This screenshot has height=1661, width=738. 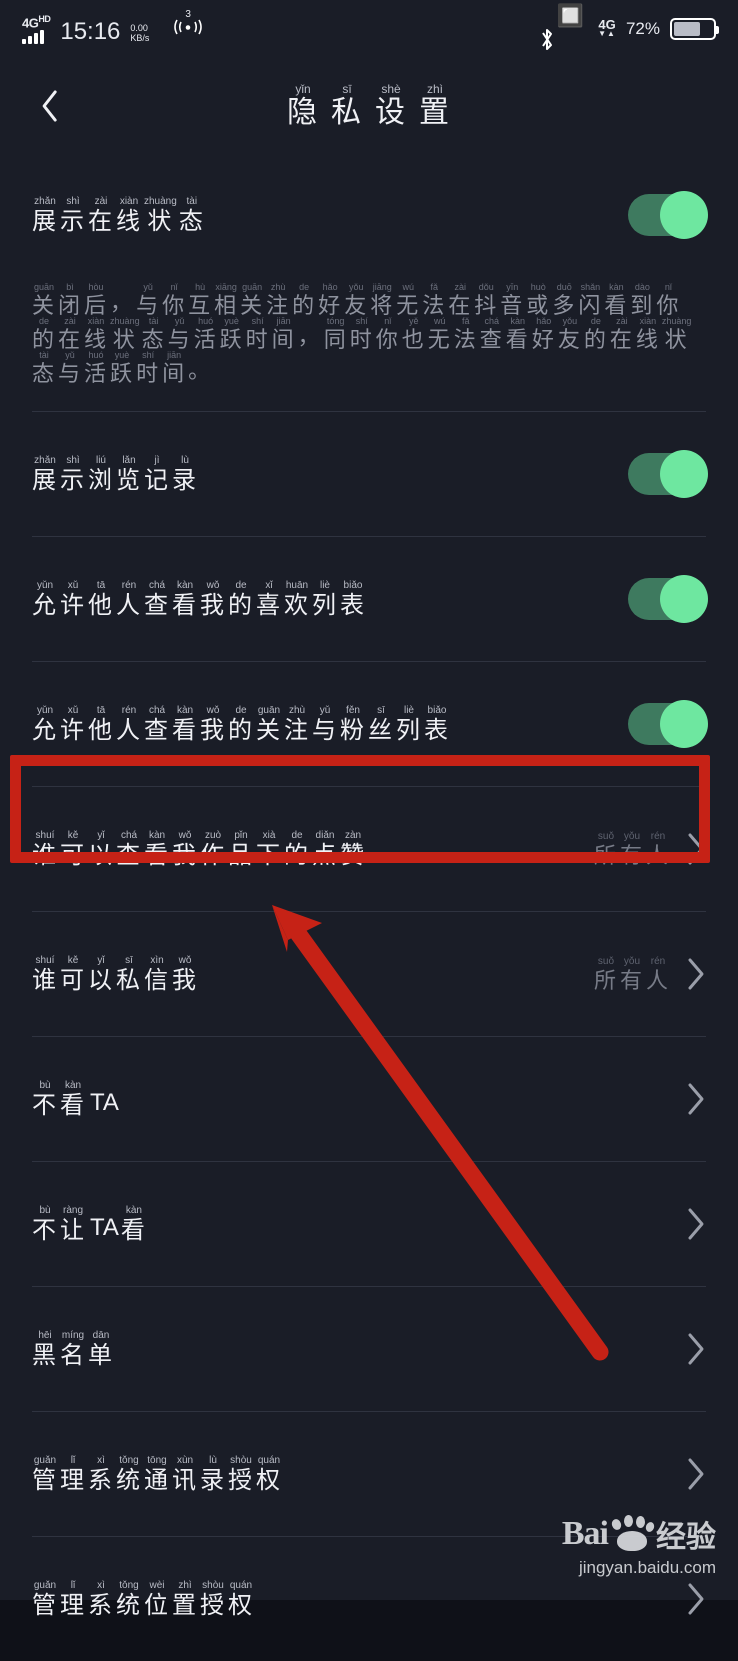 I want to click on pinyin: biǎo, so click(x=437, y=710).